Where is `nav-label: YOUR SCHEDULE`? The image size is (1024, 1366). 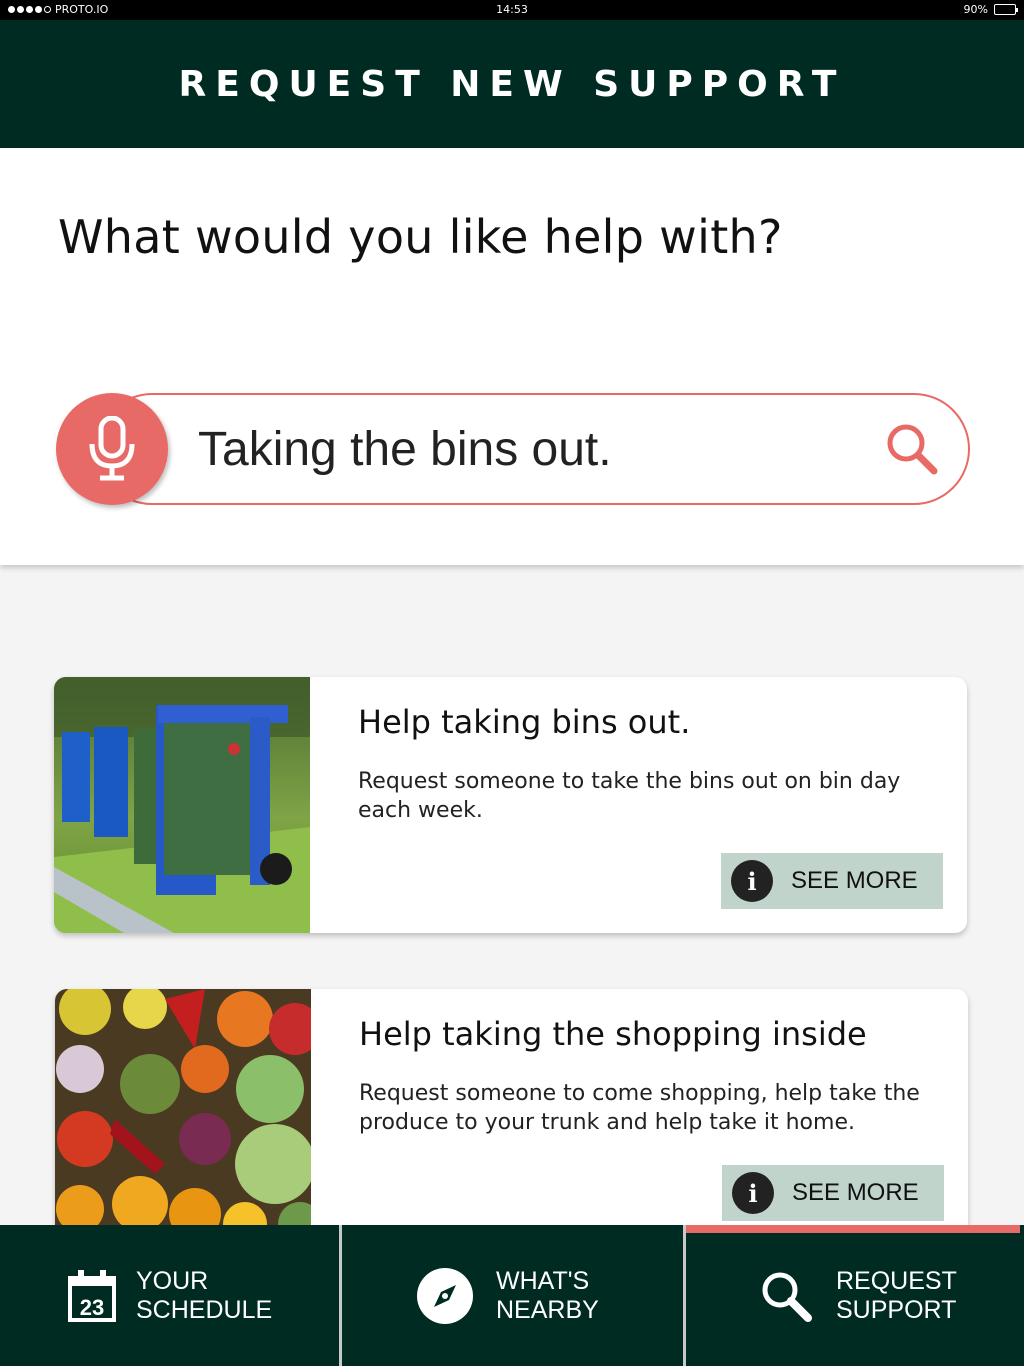
nav-label: YOUR SCHEDULE is located at coordinates (204, 1295).